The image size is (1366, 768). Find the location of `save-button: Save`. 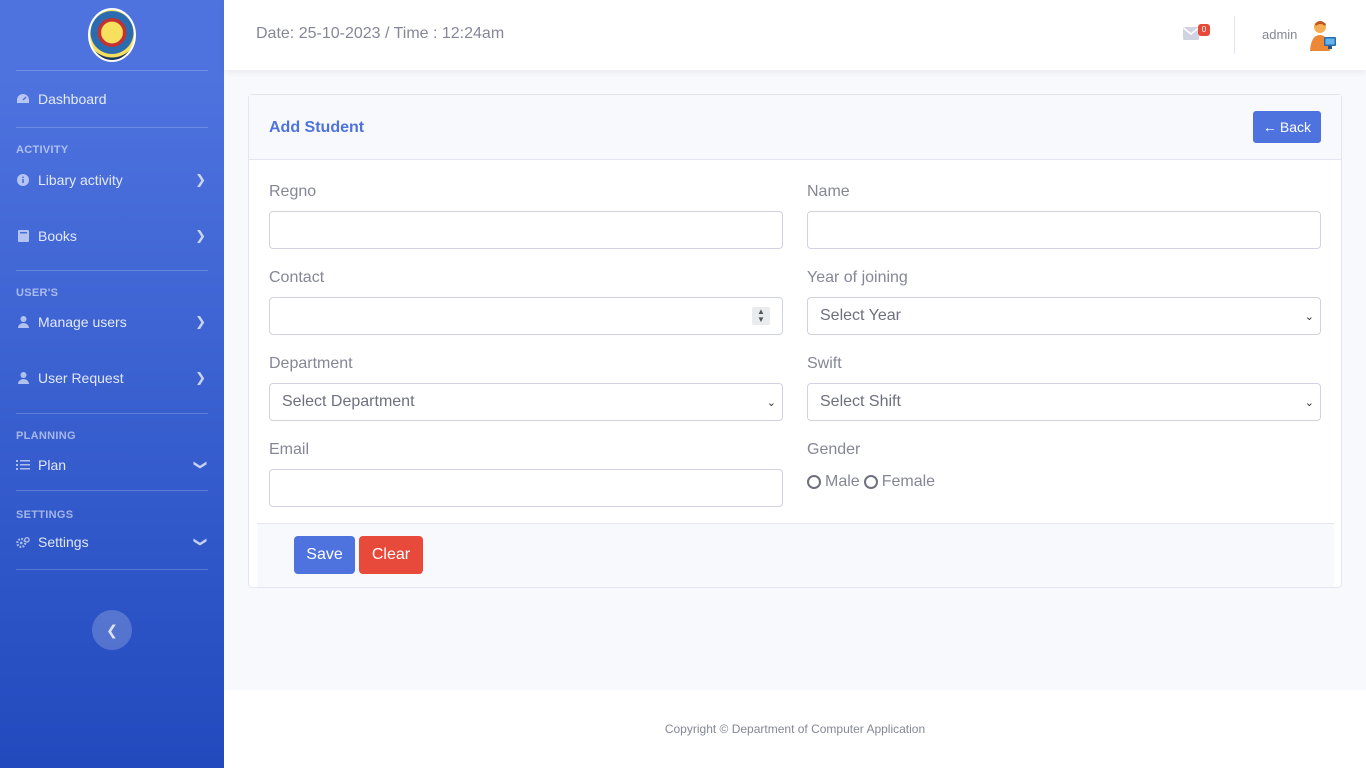

save-button: Save is located at coordinates (324, 555).